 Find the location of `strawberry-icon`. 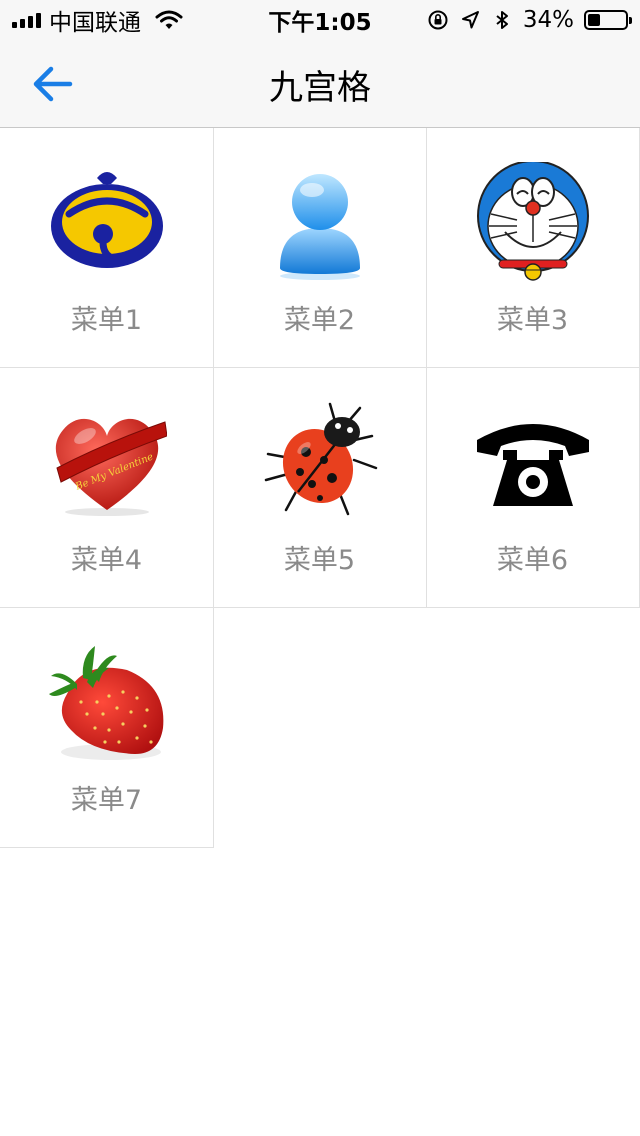

strawberry-icon is located at coordinates (106, 703).